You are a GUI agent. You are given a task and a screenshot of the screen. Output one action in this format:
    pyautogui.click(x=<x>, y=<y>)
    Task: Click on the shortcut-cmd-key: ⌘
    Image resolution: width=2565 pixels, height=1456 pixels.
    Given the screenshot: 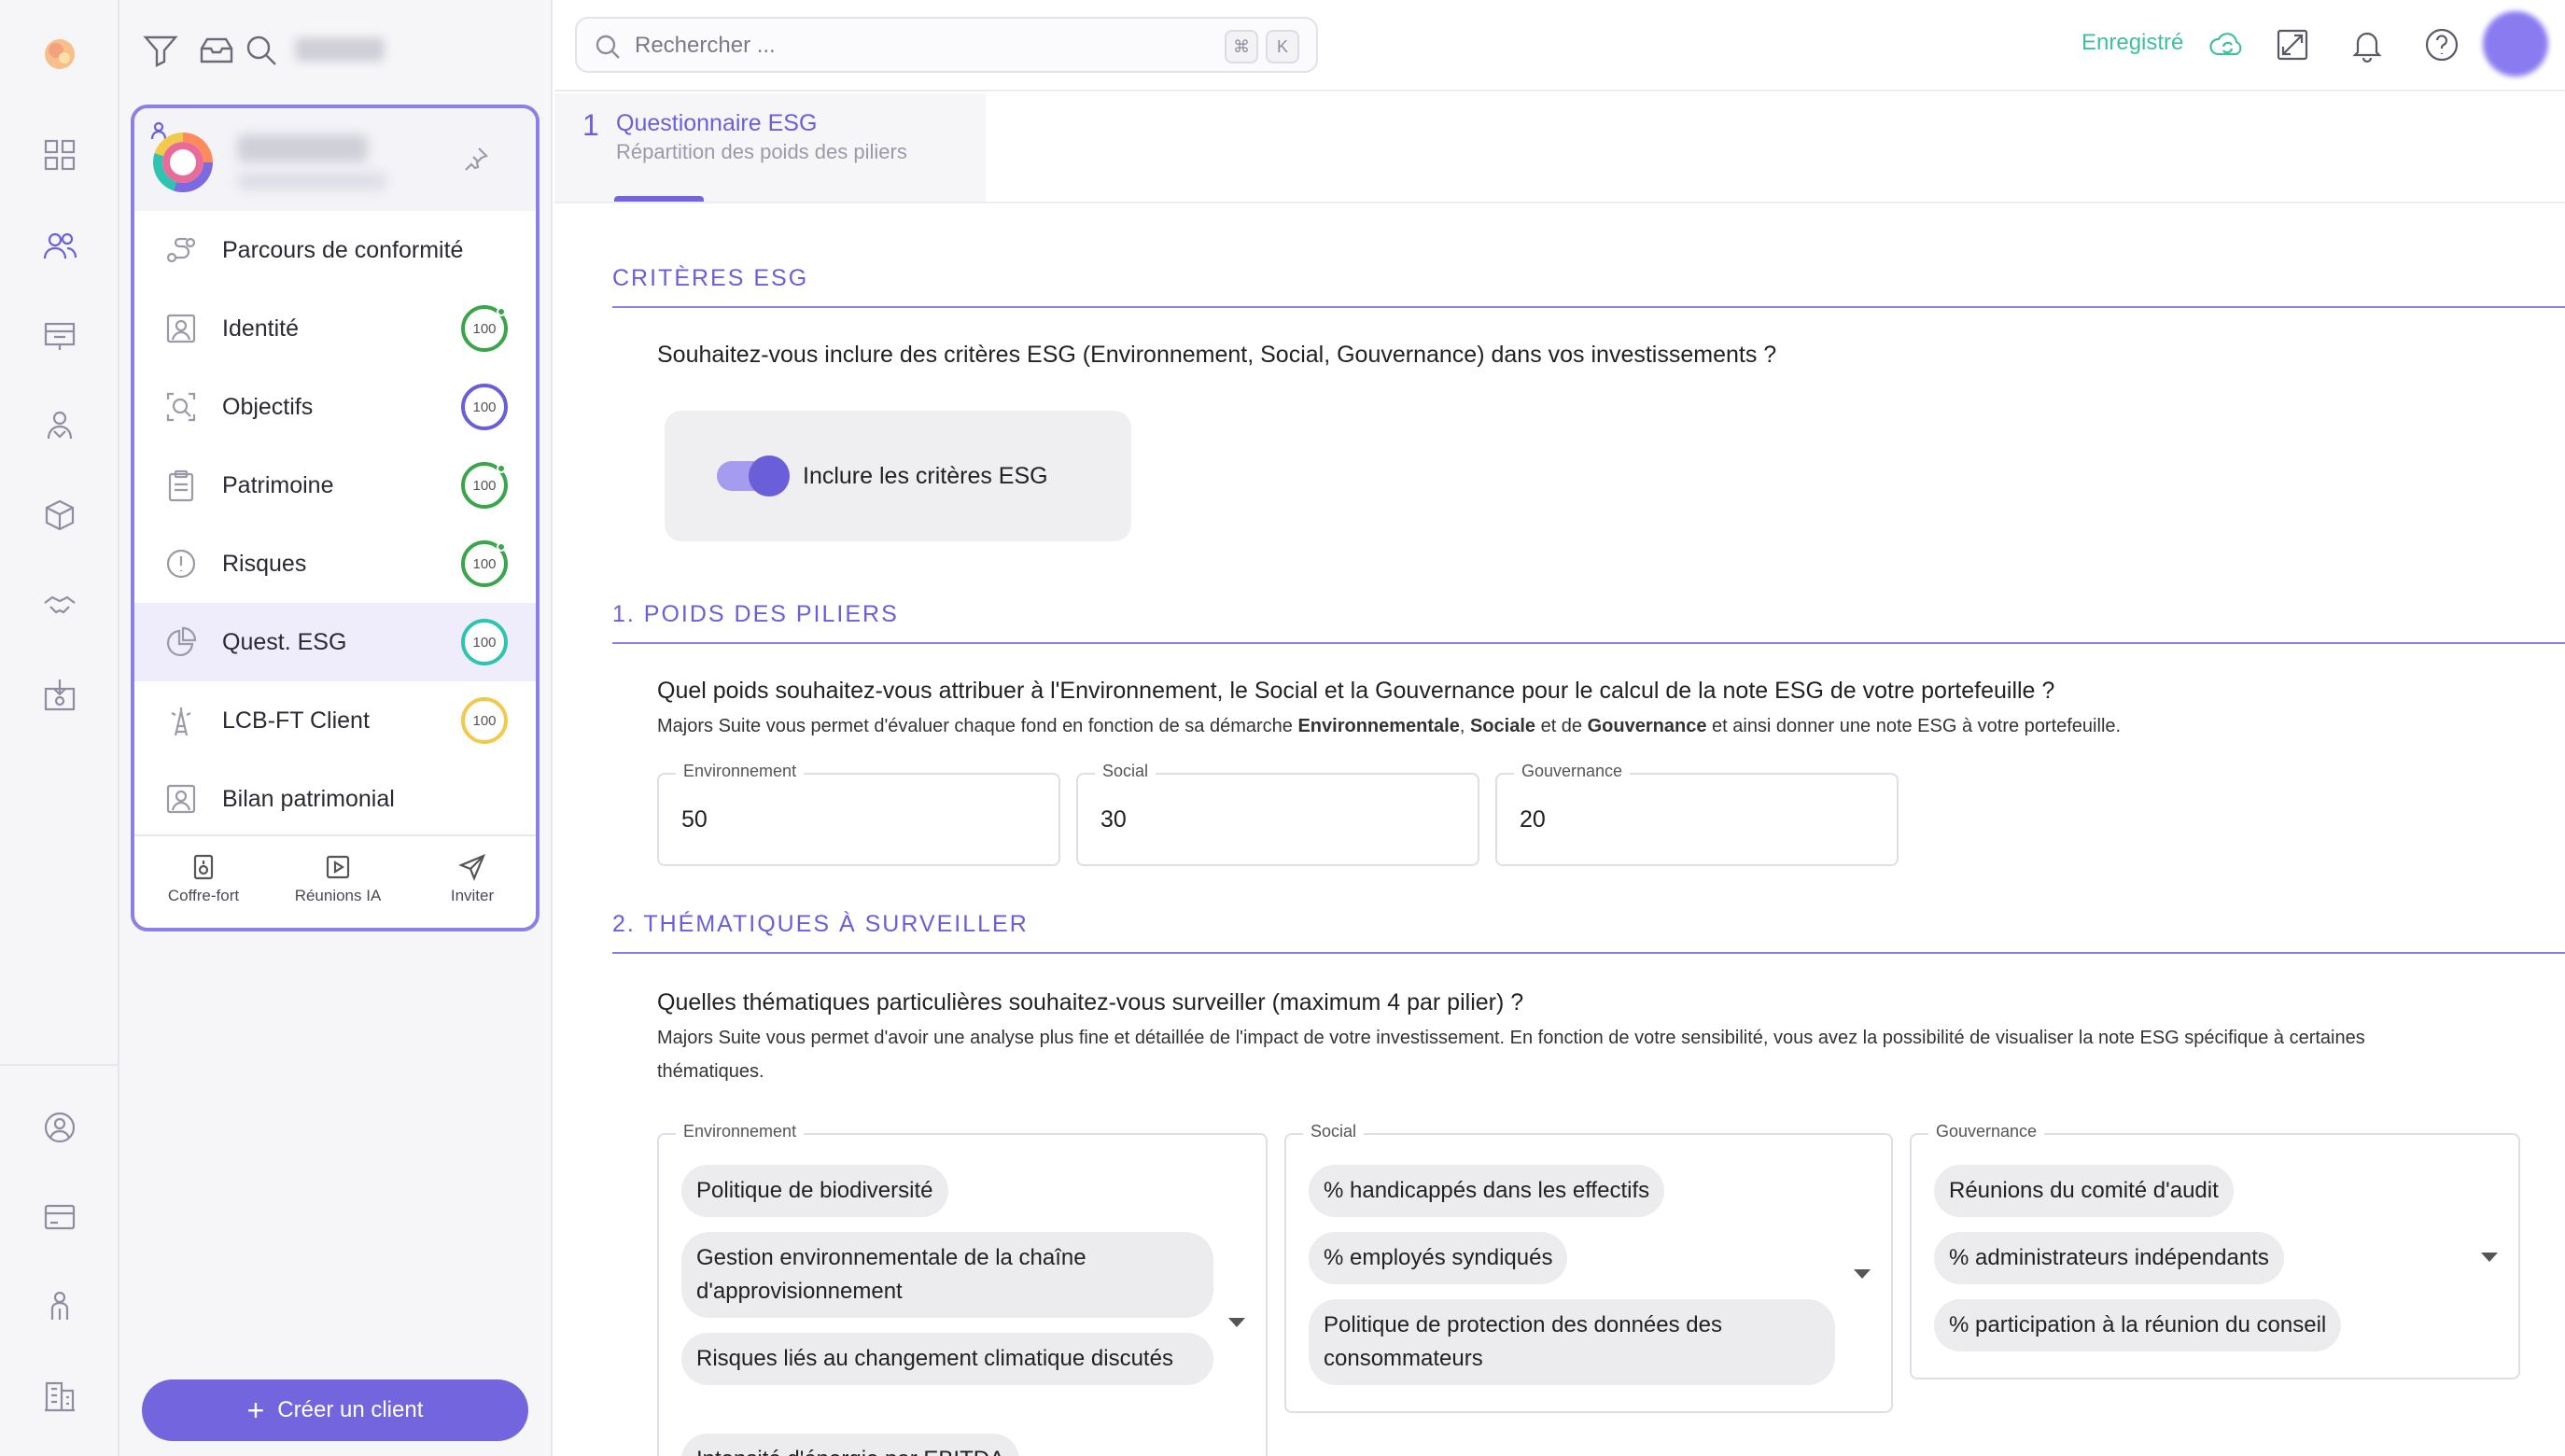 What is the action you would take?
    pyautogui.click(x=1241, y=46)
    